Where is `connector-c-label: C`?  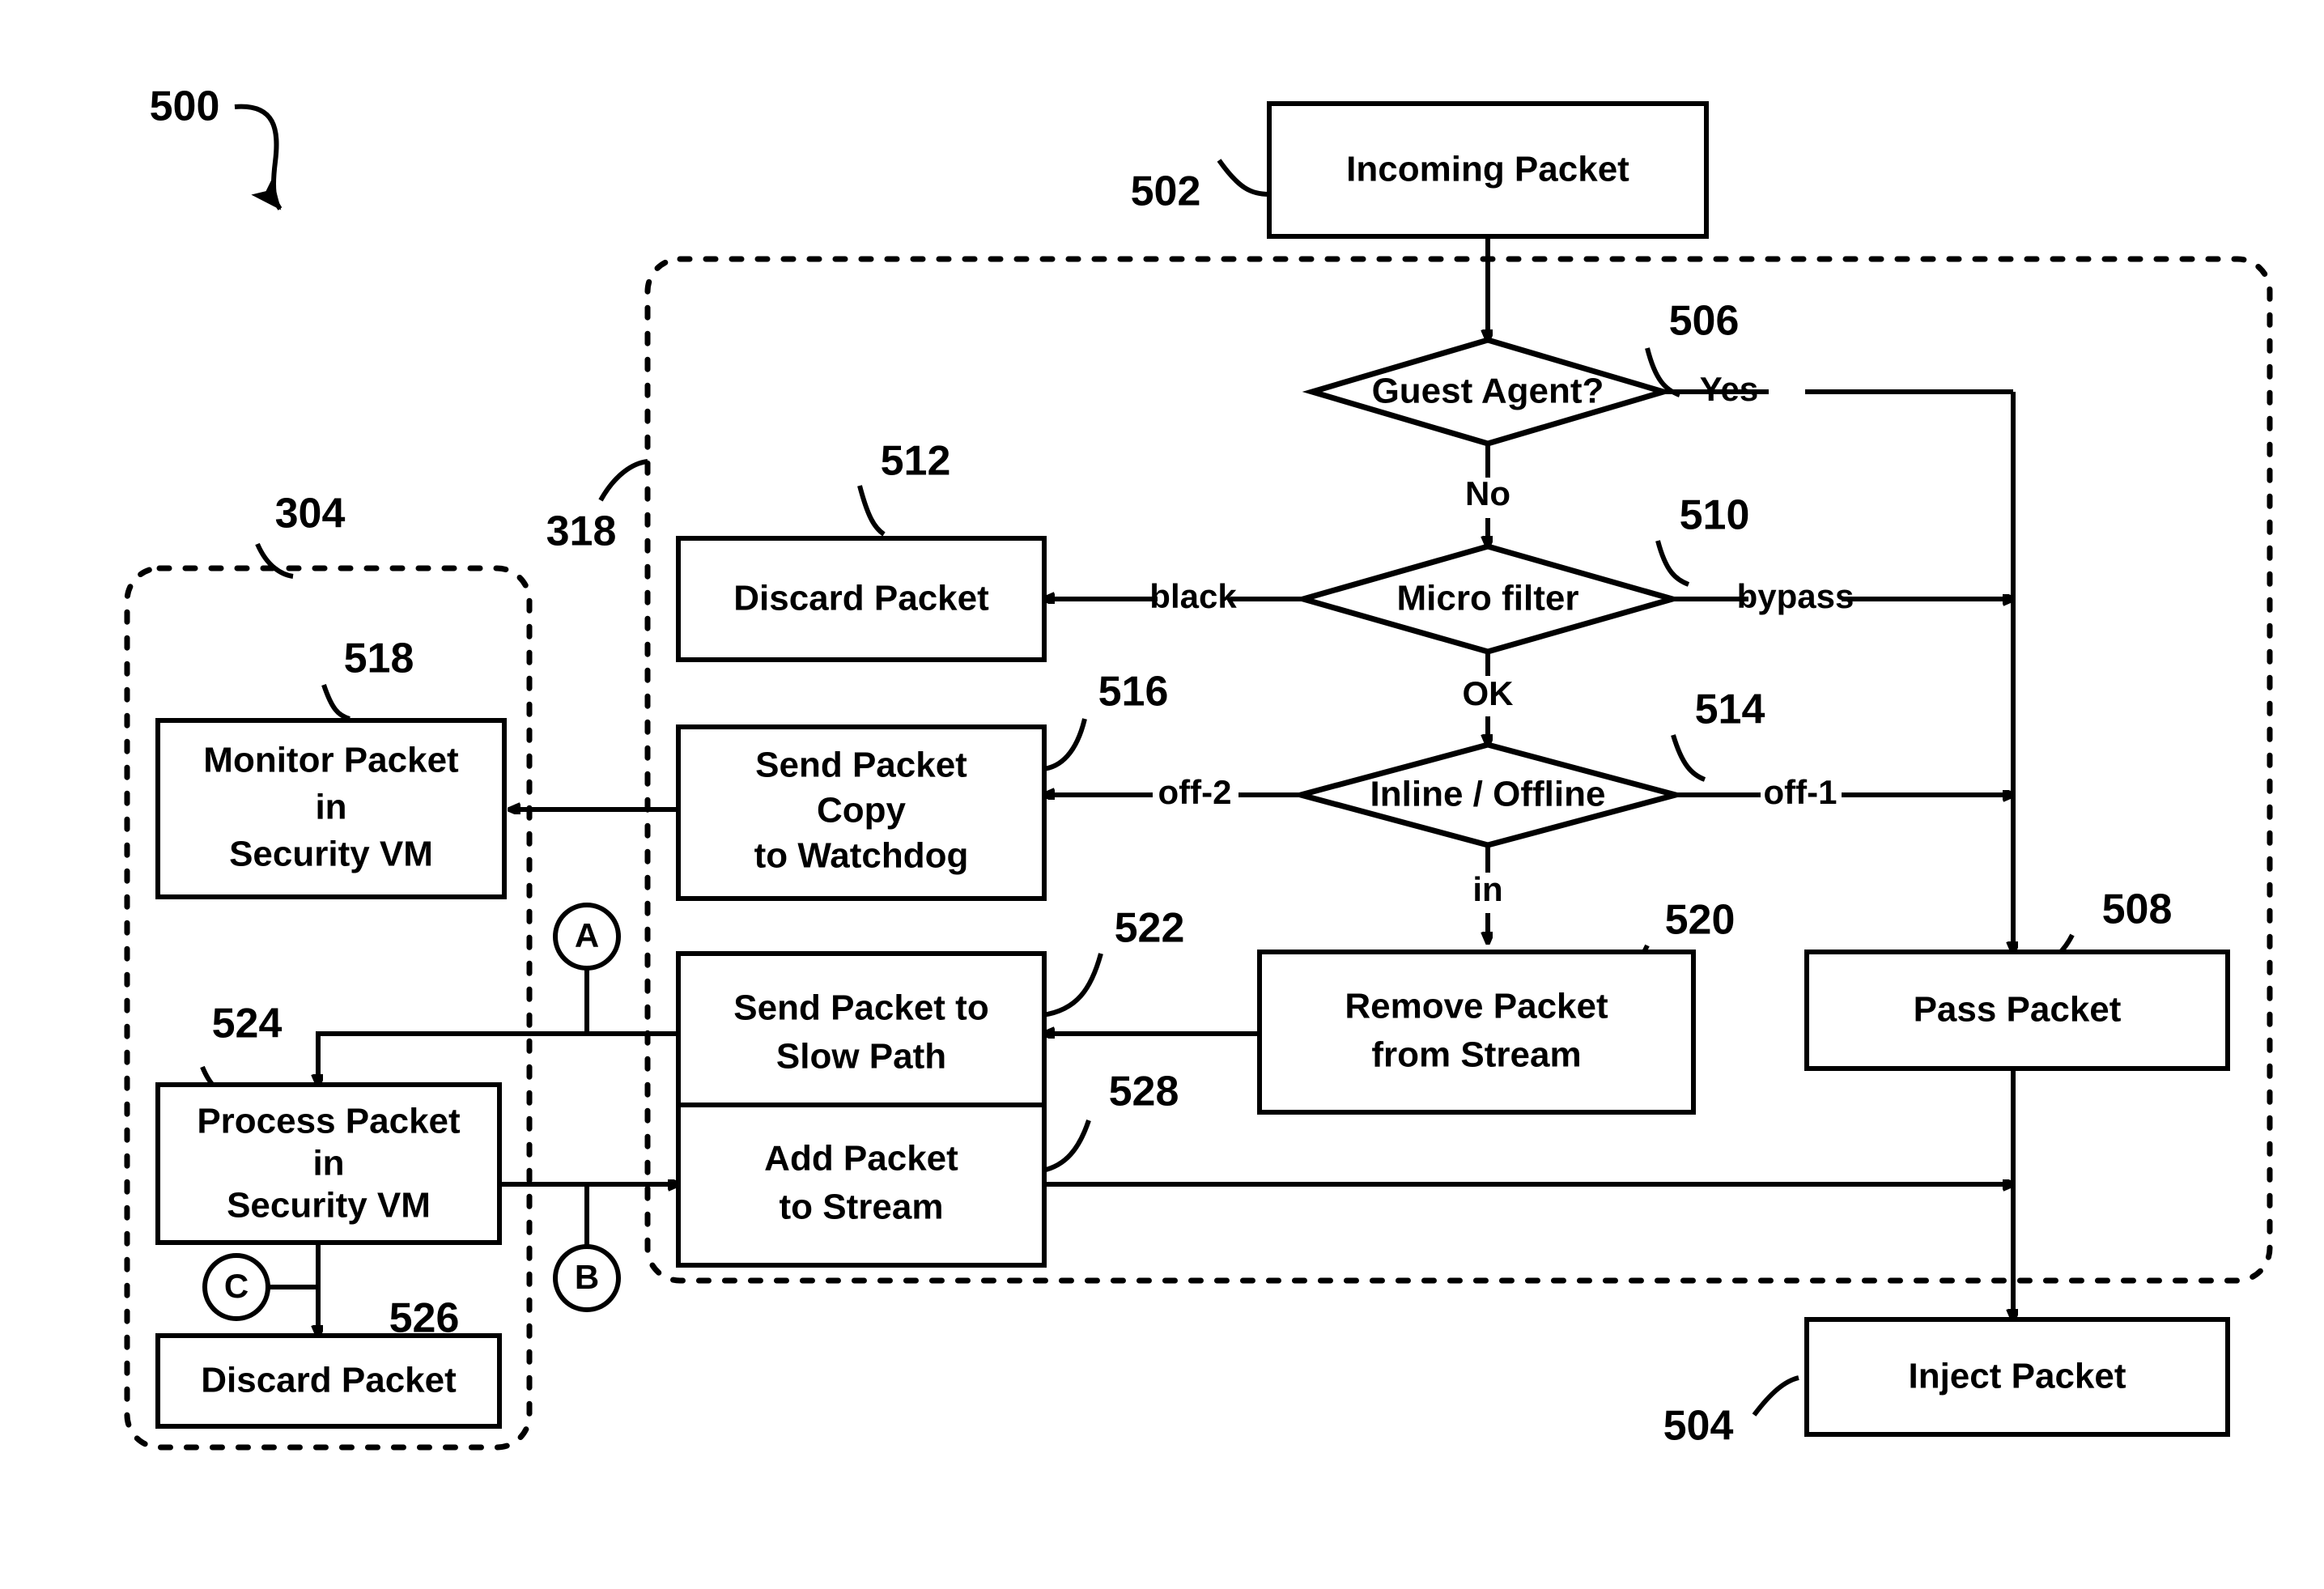 connector-c-label: C is located at coordinates (236, 1286).